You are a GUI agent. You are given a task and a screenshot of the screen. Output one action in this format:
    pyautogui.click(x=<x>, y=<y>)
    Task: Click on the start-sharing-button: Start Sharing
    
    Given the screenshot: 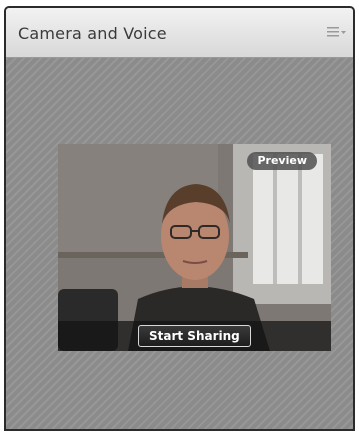 What is the action you would take?
    pyautogui.click(x=194, y=336)
    